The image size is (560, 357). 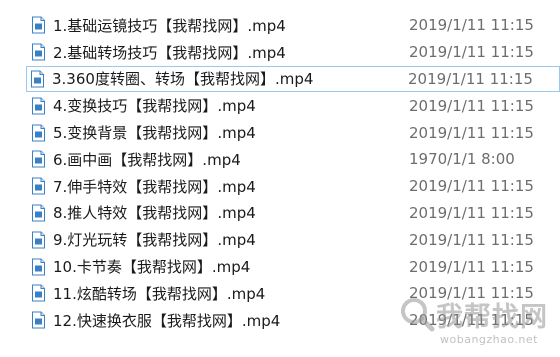 What do you see at coordinates (462, 159) in the screenshot?
I see `file-modified-date: 1970/1/1 8:00` at bounding box center [462, 159].